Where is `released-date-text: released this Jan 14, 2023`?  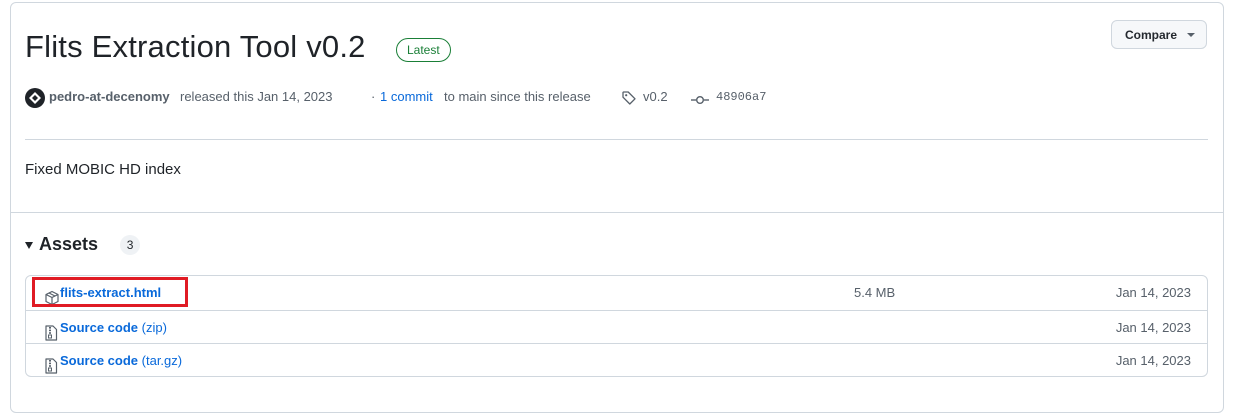 released-date-text: released this Jan 14, 2023 is located at coordinates (256, 96).